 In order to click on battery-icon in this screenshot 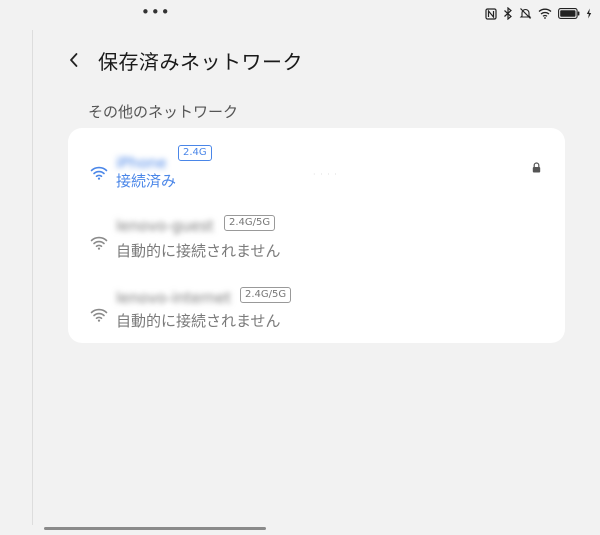, I will do `click(569, 13)`.